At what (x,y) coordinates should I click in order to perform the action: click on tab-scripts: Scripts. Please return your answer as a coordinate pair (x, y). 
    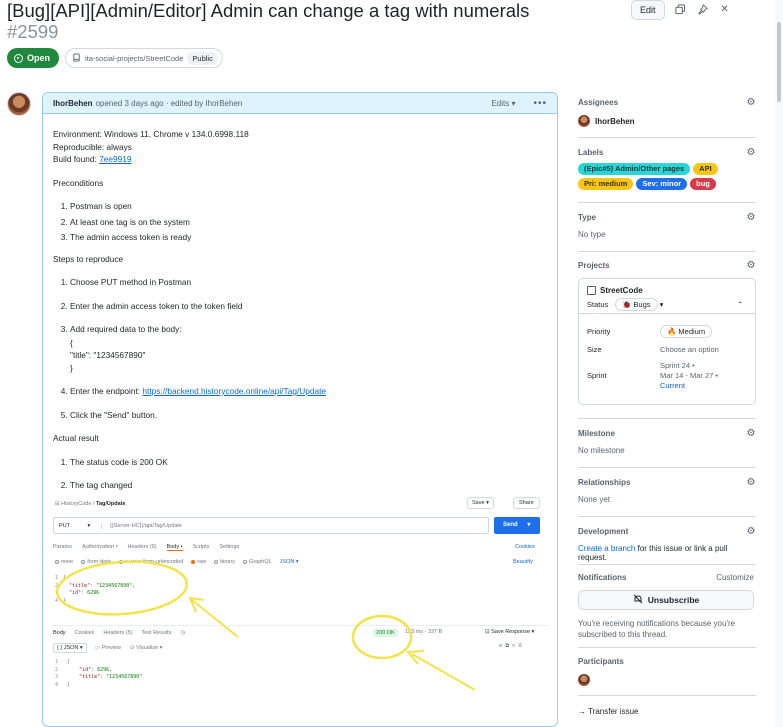
    Looking at the image, I should click on (201, 547).